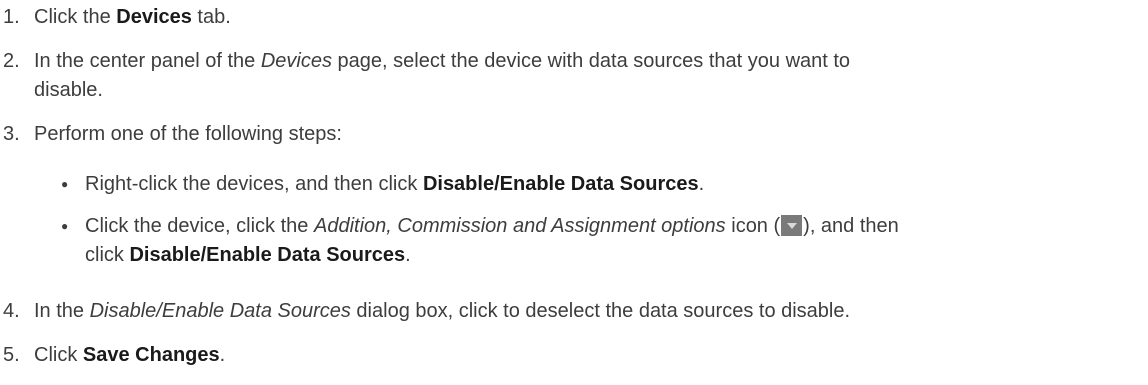 Image resolution: width=1148 pixels, height=385 pixels. What do you see at coordinates (154, 17) in the screenshot?
I see `devices-tab-ref: Devices` at bounding box center [154, 17].